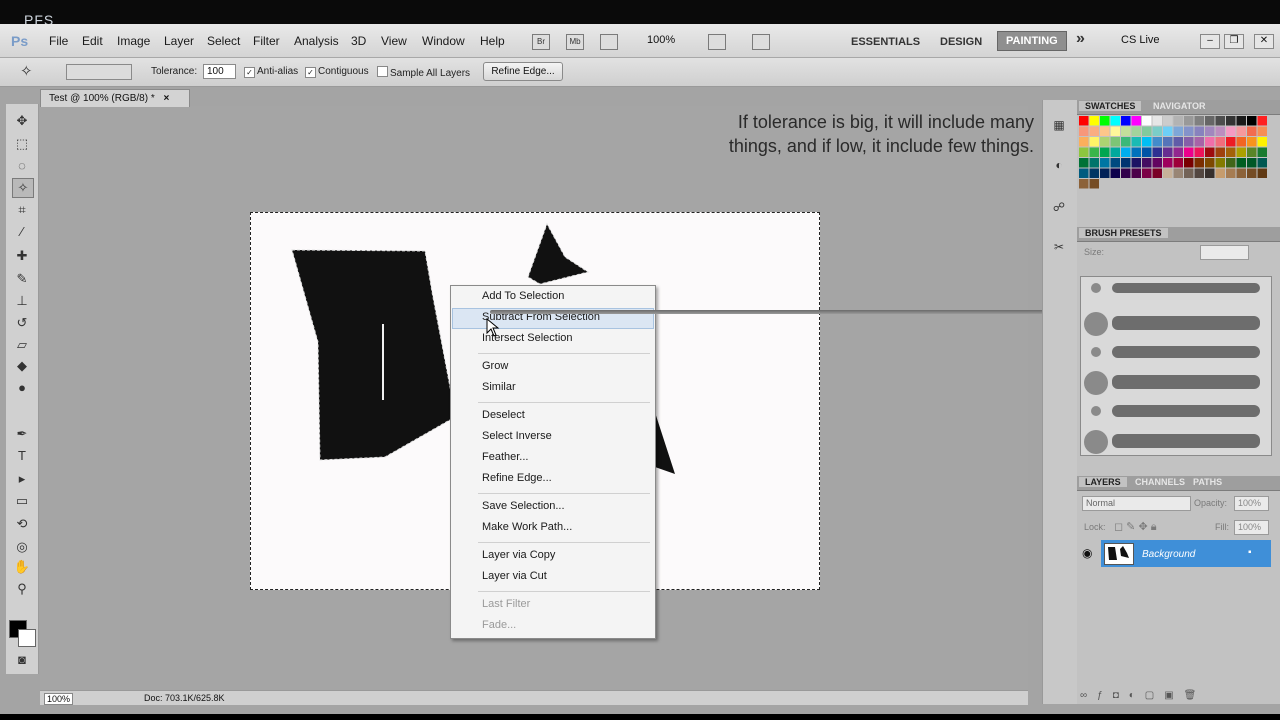  What do you see at coordinates (492, 41) in the screenshot?
I see `menu-help: Help` at bounding box center [492, 41].